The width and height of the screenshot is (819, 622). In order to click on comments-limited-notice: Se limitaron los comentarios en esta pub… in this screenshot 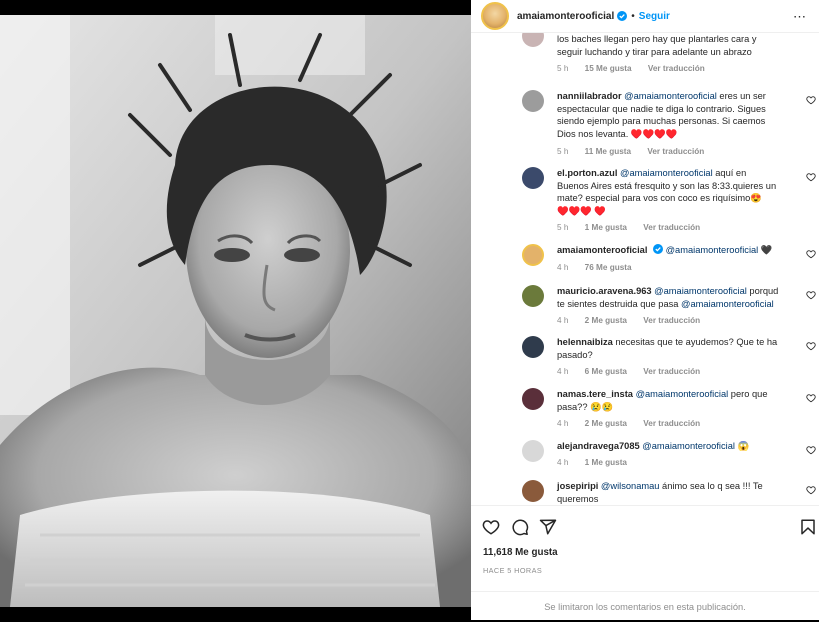, I will do `click(645, 606)`.